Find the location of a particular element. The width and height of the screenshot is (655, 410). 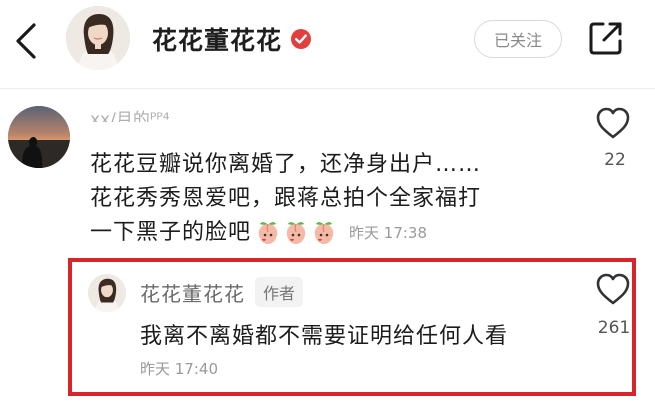

author-badge: 作者 is located at coordinates (279, 292).